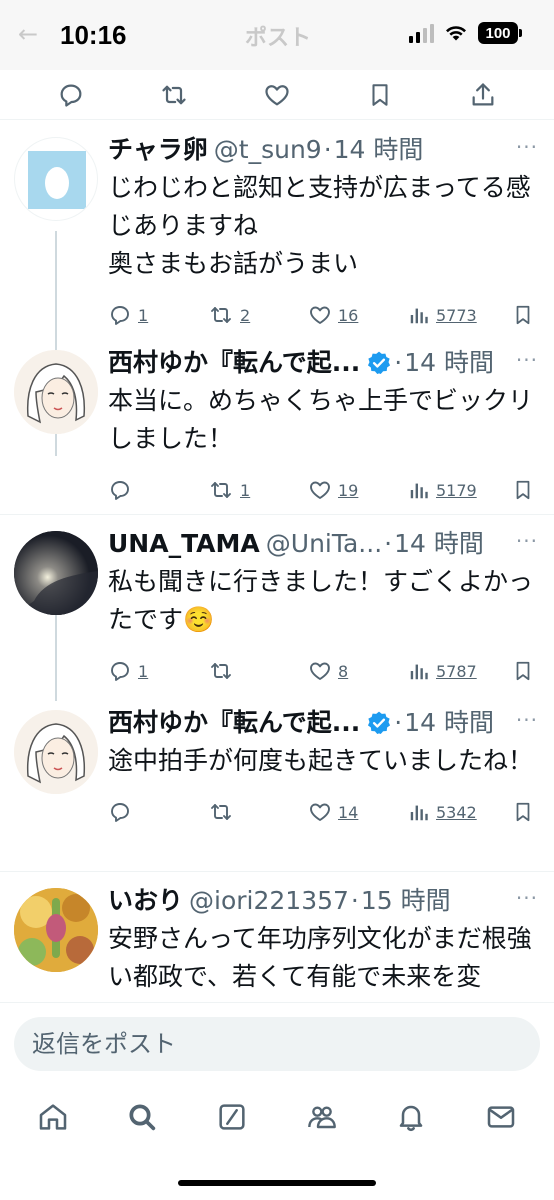 The image size is (554, 1200). I want to click on like-button: 19, so click(358, 490).